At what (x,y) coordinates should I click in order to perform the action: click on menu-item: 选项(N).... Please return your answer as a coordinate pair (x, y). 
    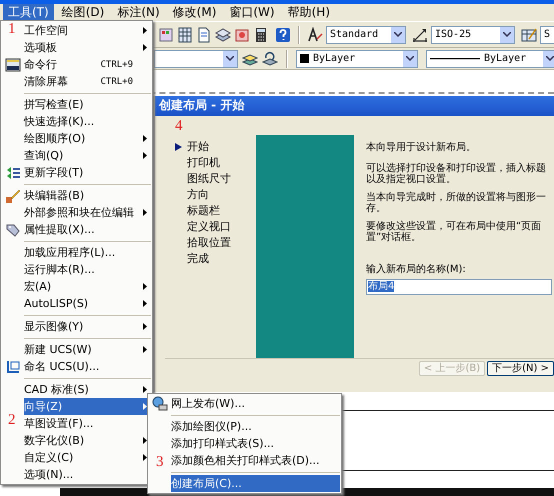
    Looking at the image, I should click on (87, 474).